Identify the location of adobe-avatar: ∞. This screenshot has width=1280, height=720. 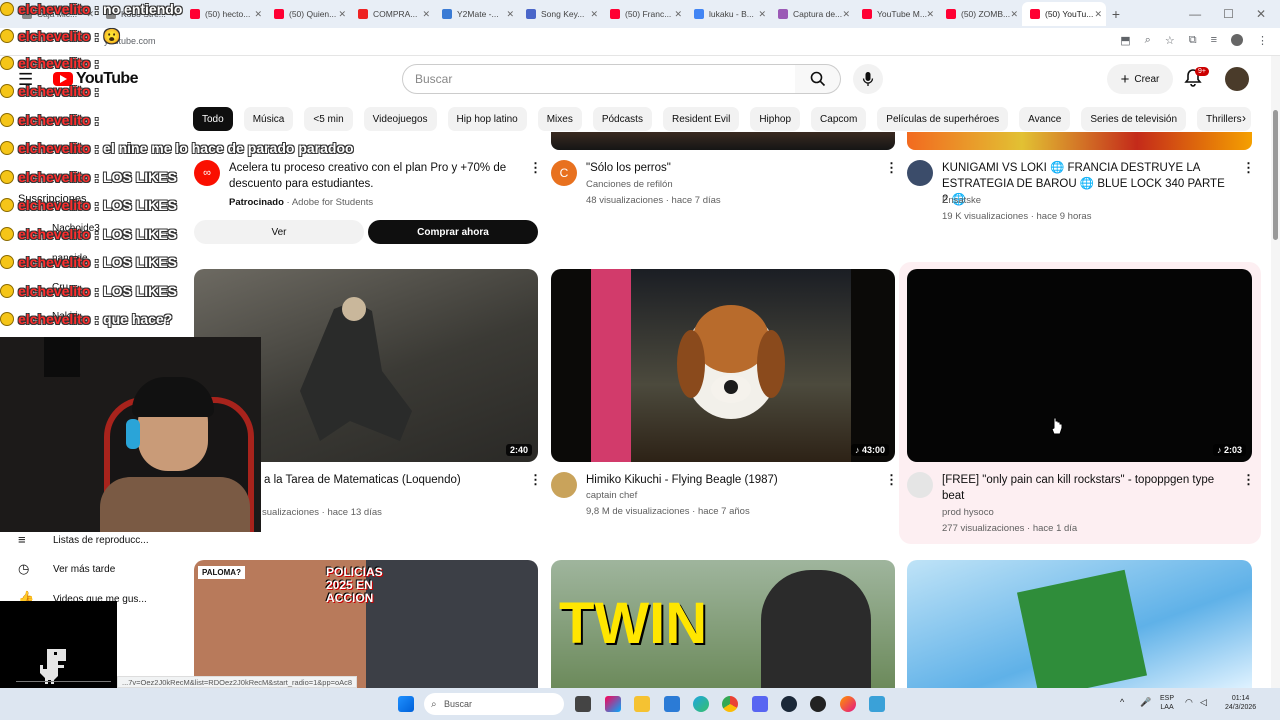
(207, 173).